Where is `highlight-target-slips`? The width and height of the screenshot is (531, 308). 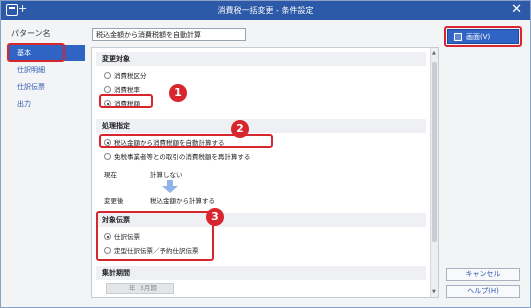
highlight-target-slips is located at coordinates (155, 236).